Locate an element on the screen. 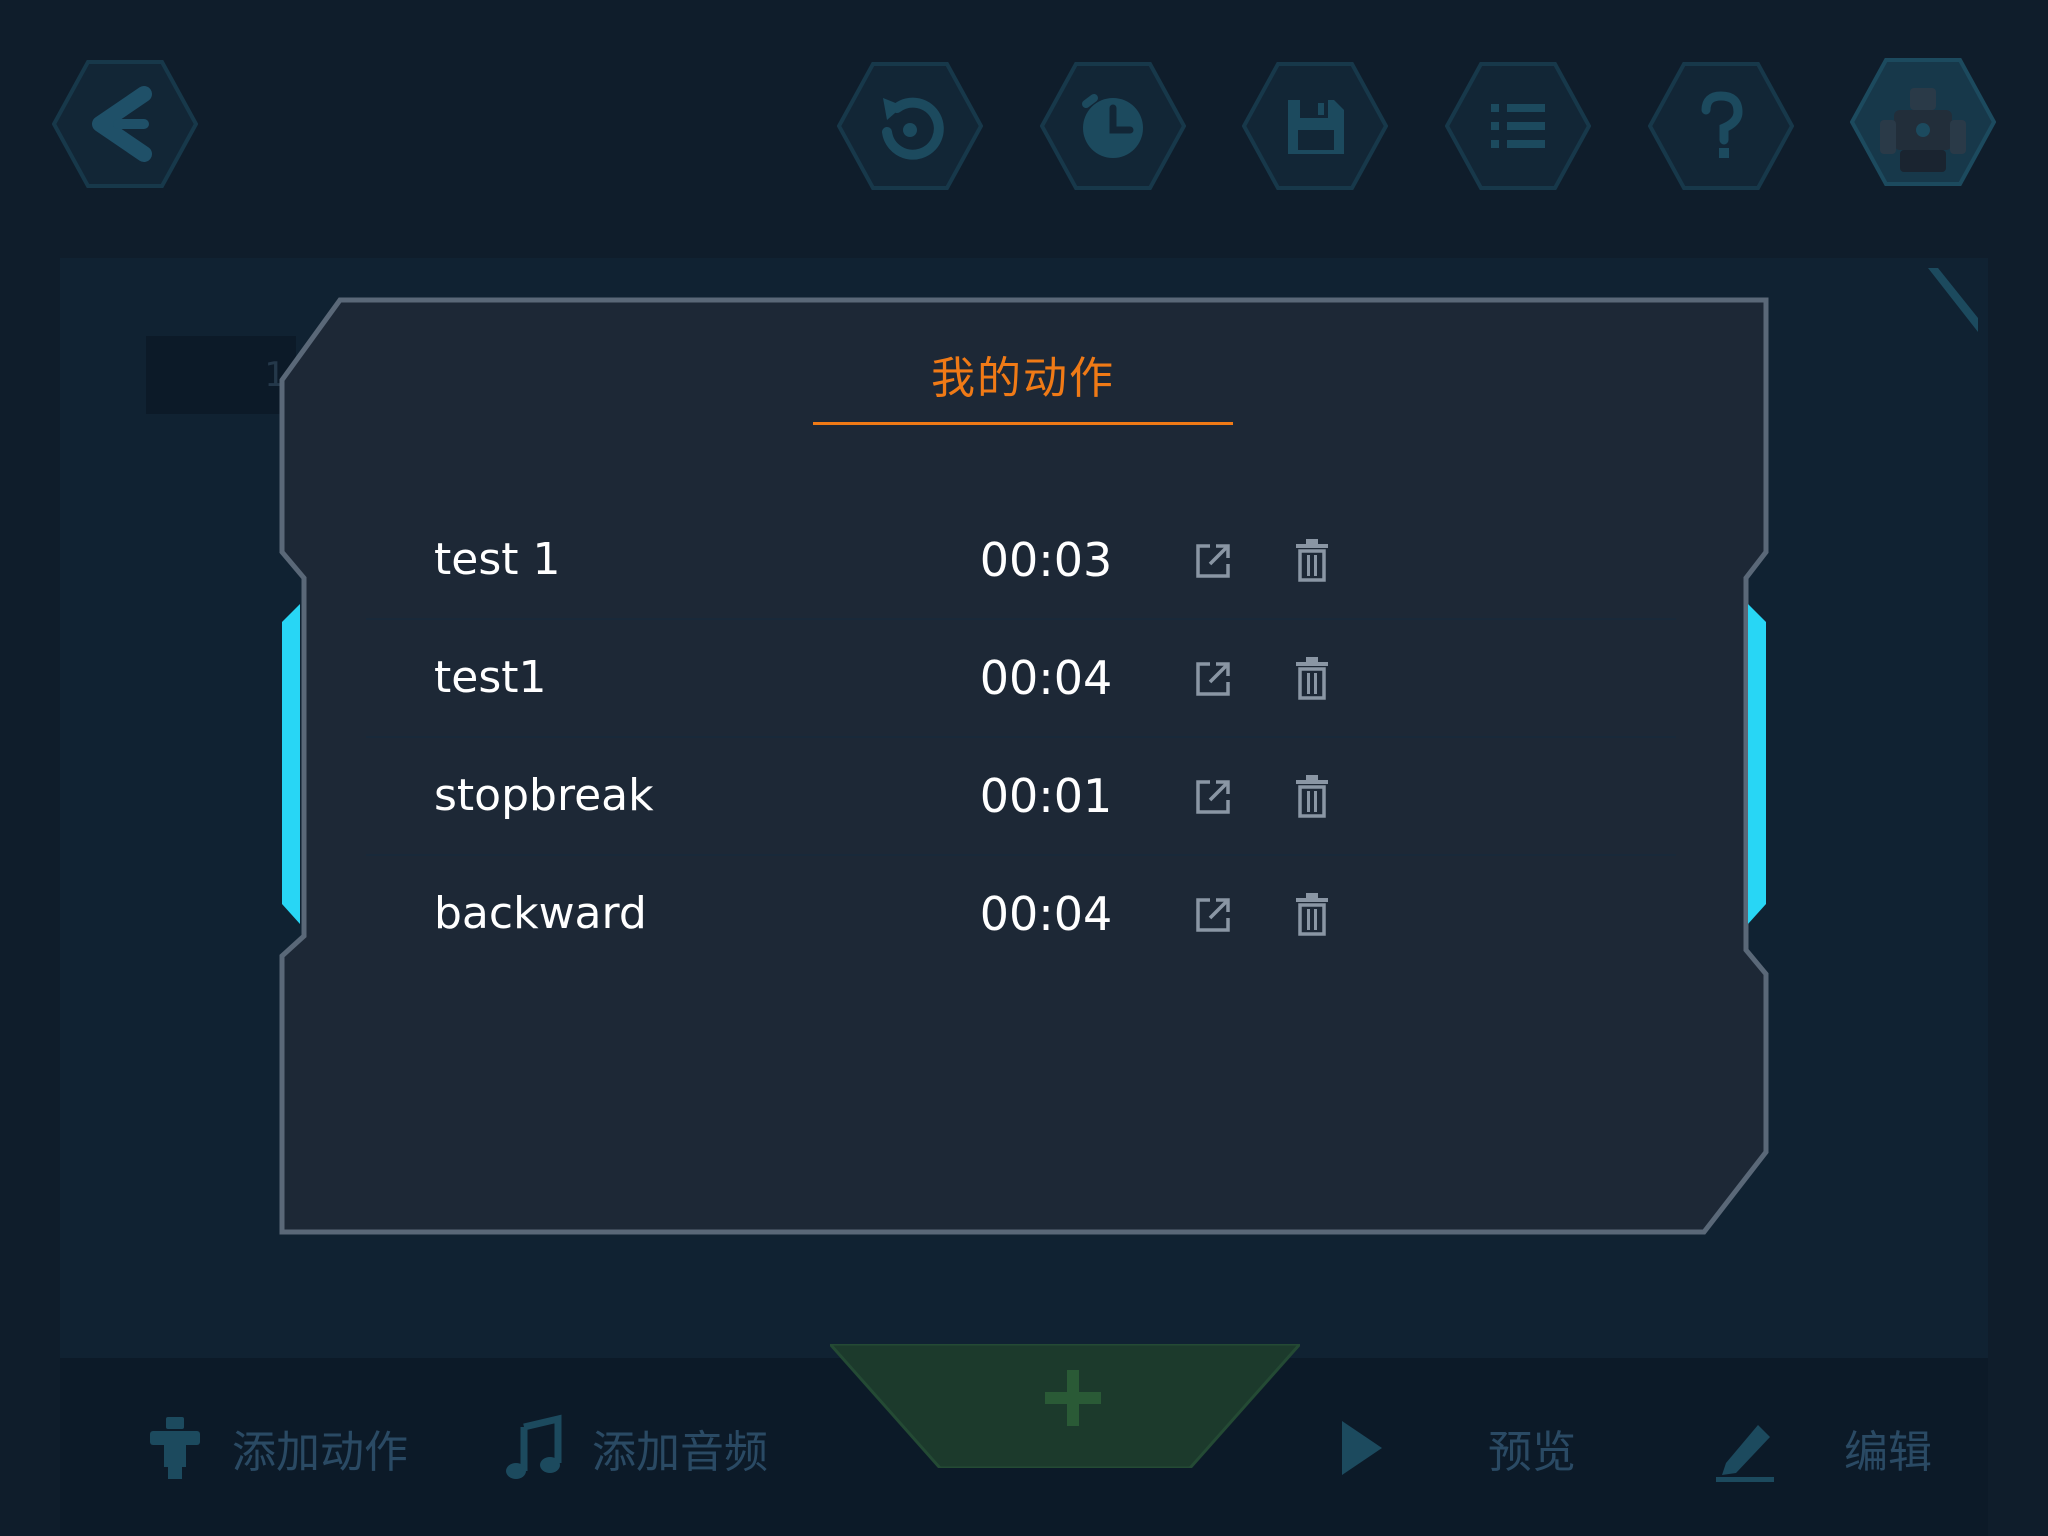 Image resolution: width=2048 pixels, height=1536 pixels. plus-icon is located at coordinates (1065, 1406).